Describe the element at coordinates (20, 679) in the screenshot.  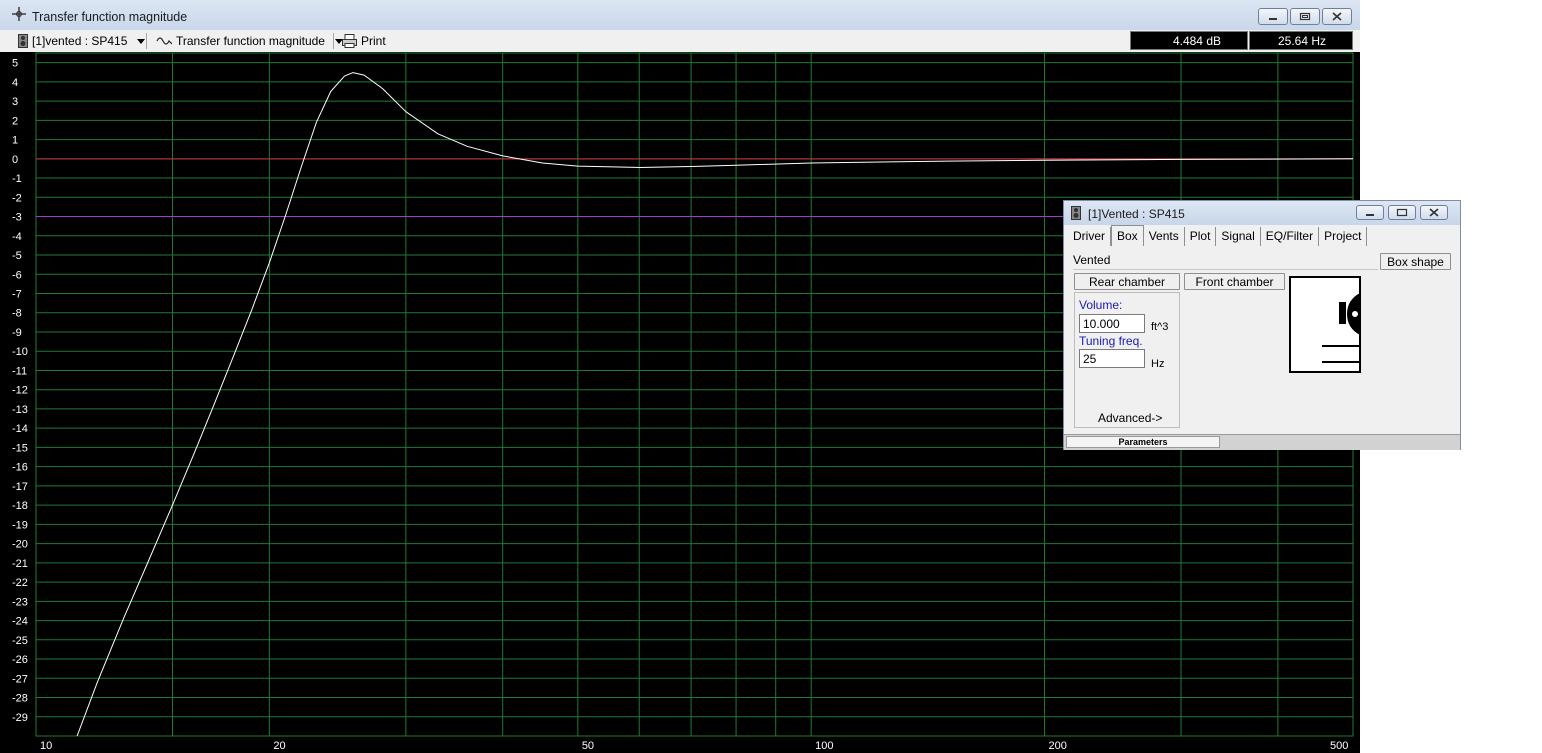
I see `y-tick-label: -27` at that location.